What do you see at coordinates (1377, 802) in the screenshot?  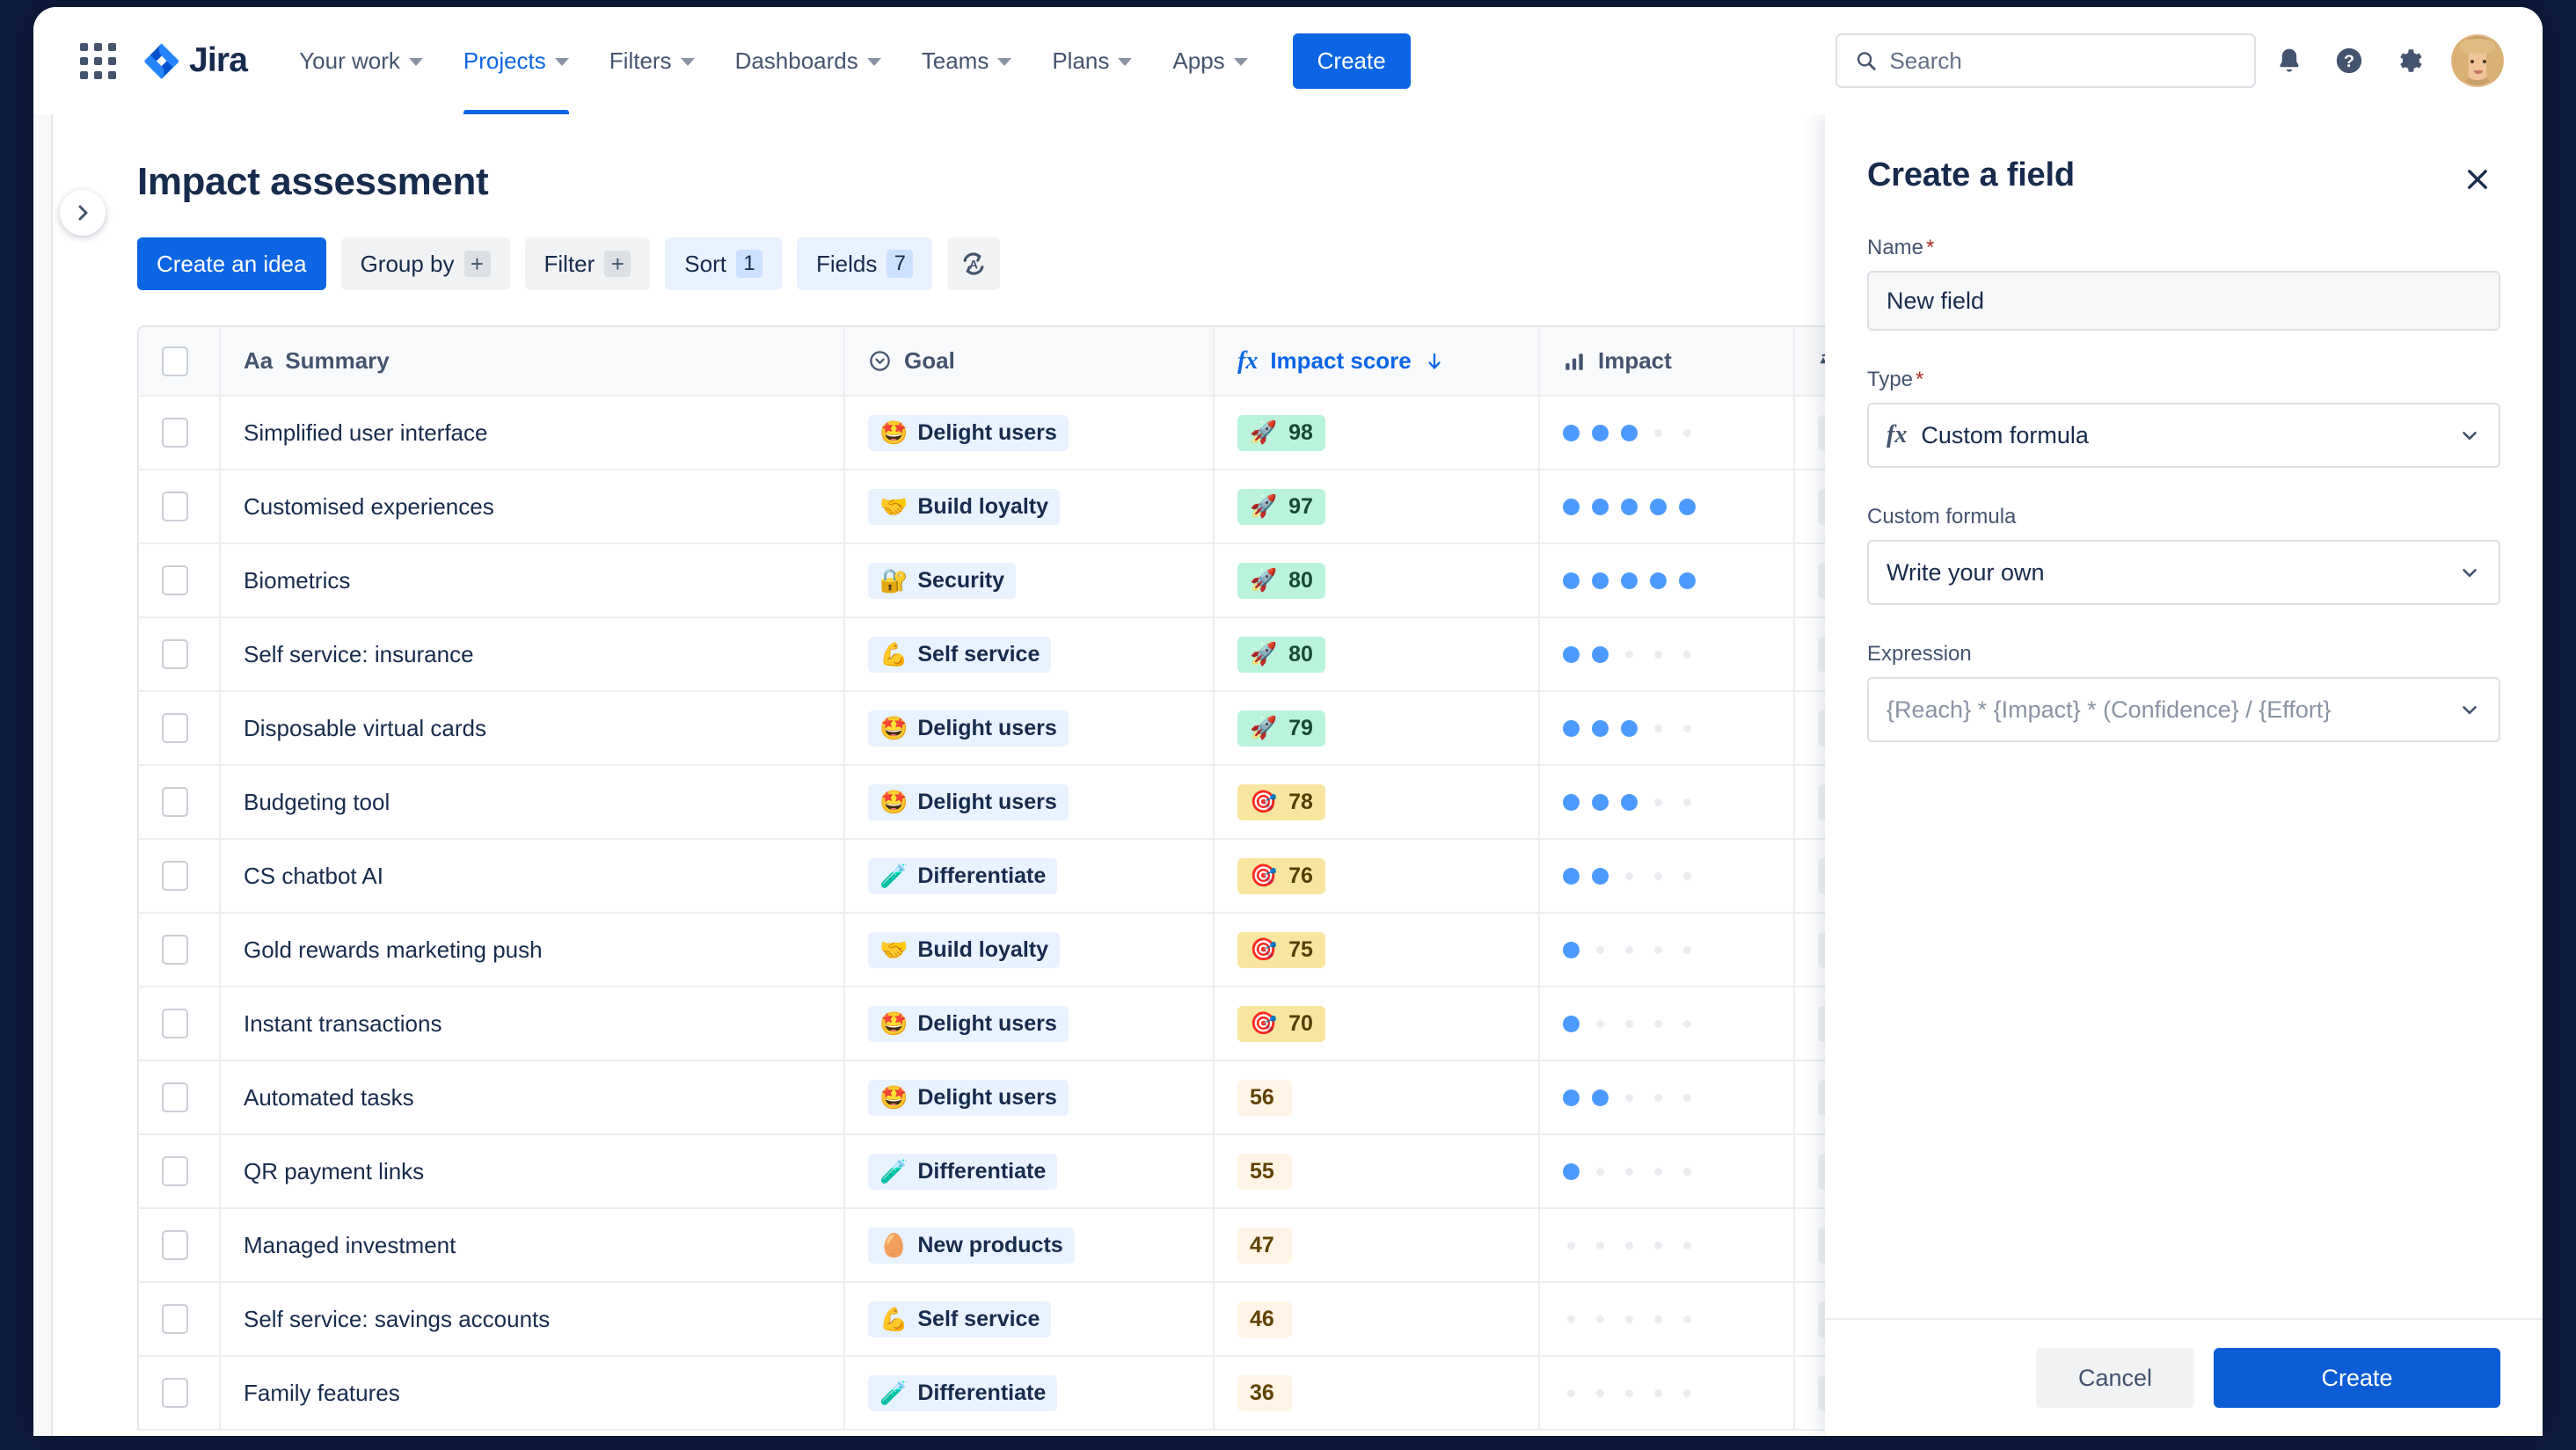 I see `impact-score-cell: 🎯 78` at bounding box center [1377, 802].